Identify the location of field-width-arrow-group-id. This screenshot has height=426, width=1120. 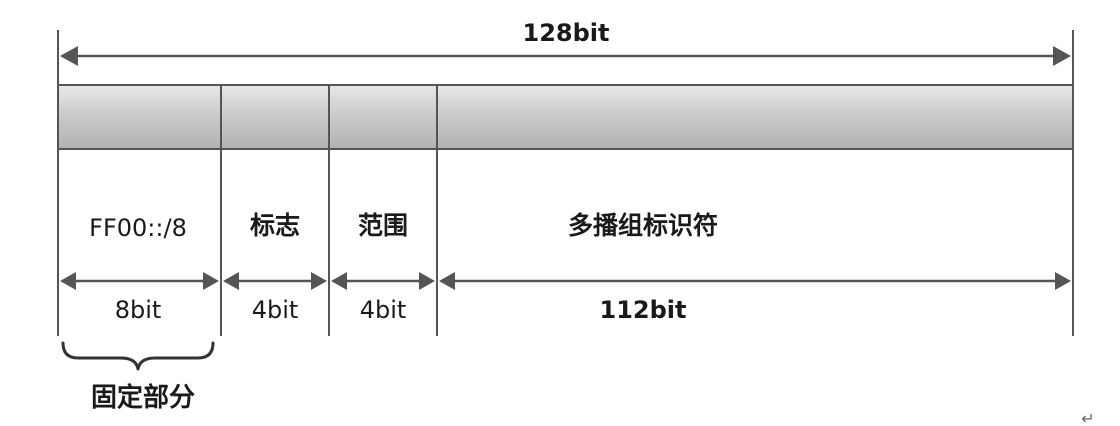
(755, 281).